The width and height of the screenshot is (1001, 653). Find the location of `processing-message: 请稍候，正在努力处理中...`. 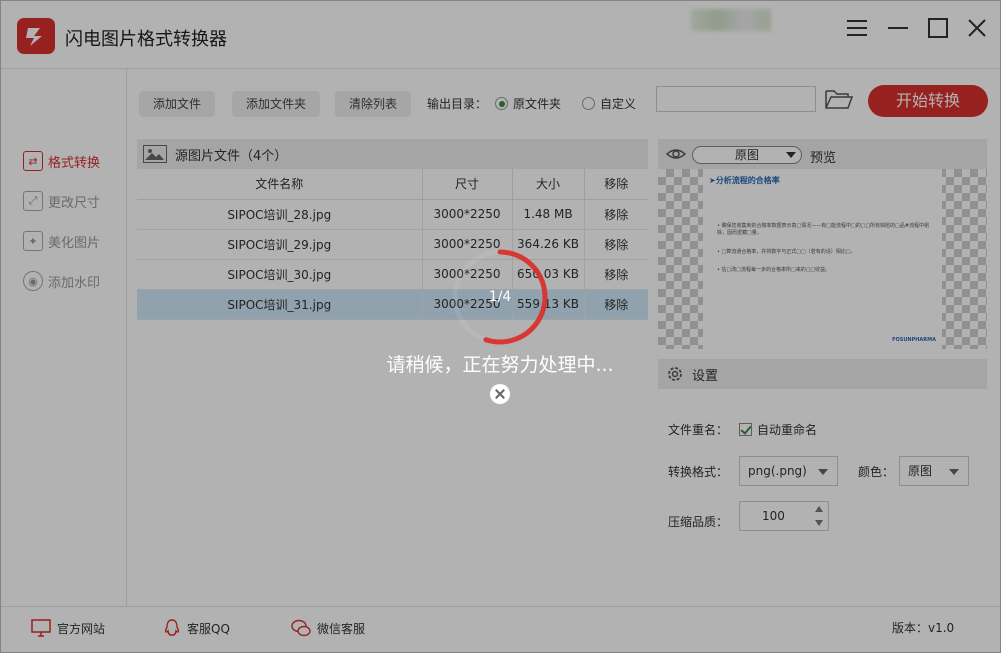

processing-message: 请稍候，正在努力处理中... is located at coordinates (500, 365).